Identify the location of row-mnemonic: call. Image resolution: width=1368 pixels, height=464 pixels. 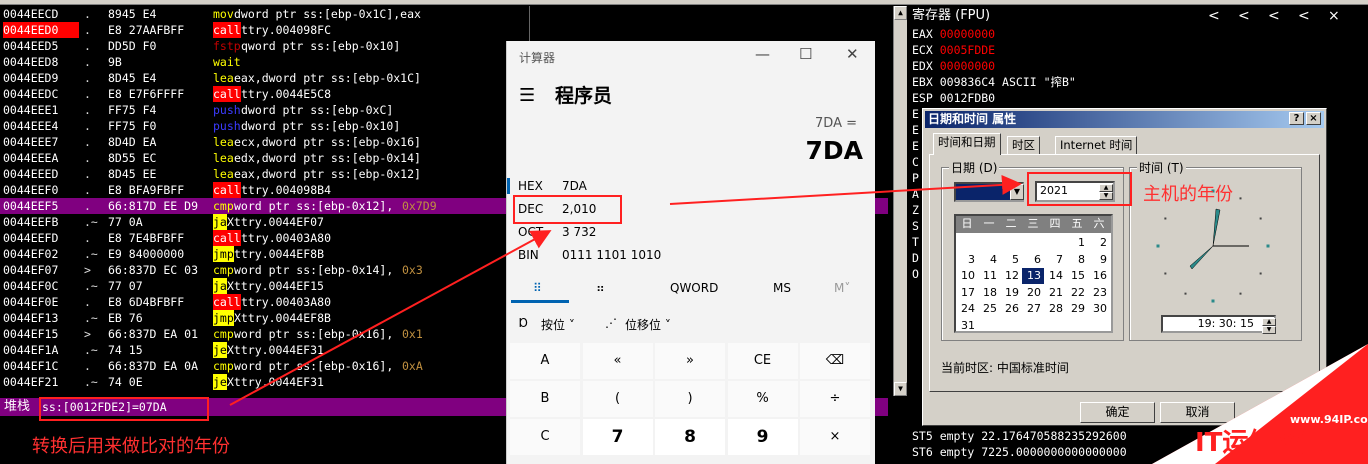
(227, 30).